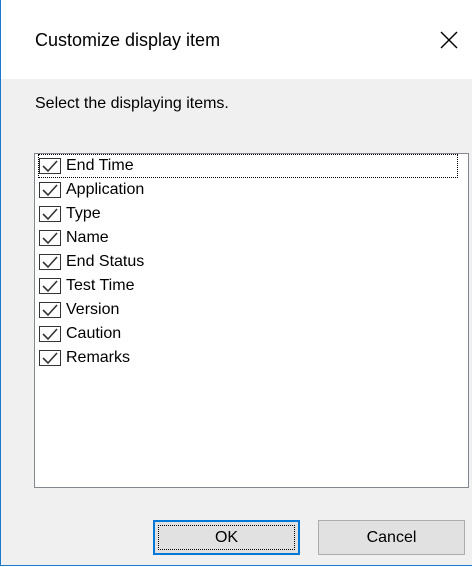 This screenshot has width=474, height=567. I want to click on focus-ring, so click(226, 537).